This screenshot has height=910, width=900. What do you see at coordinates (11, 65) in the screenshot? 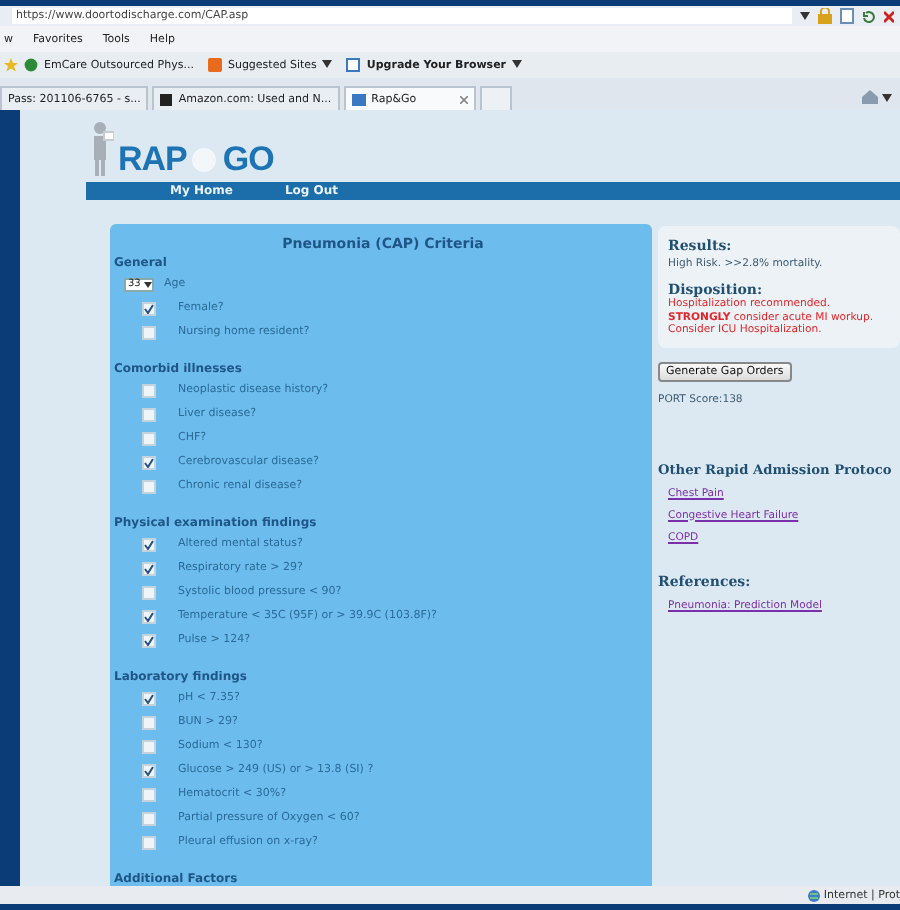
I see `star-icon` at bounding box center [11, 65].